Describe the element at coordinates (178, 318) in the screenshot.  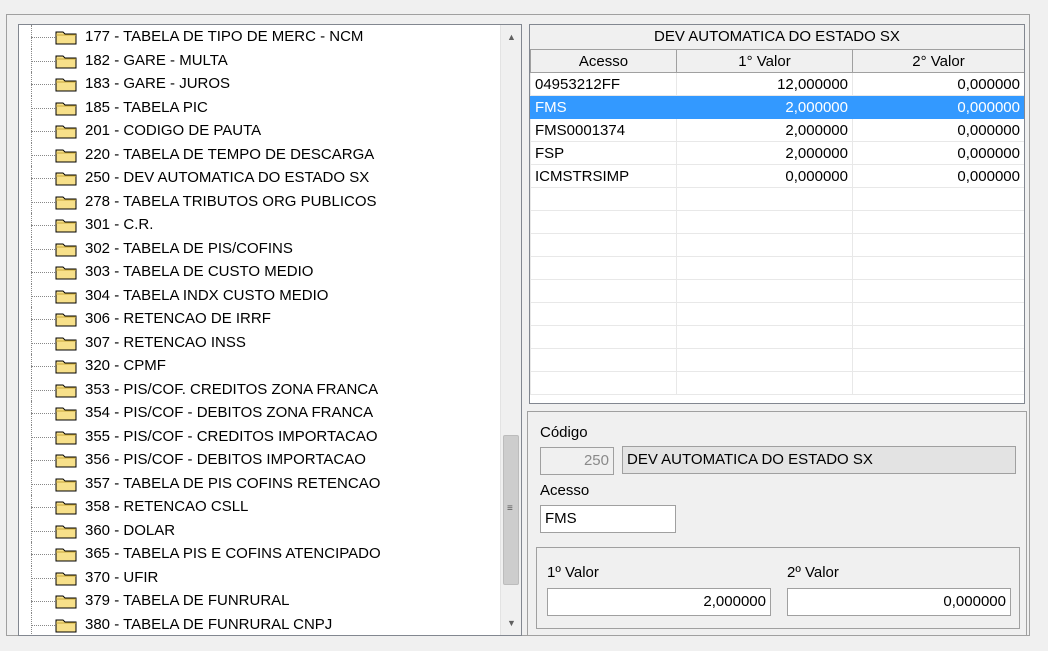
I see `tree-item-label: 306 - RETENCAO DE IRRF` at that location.